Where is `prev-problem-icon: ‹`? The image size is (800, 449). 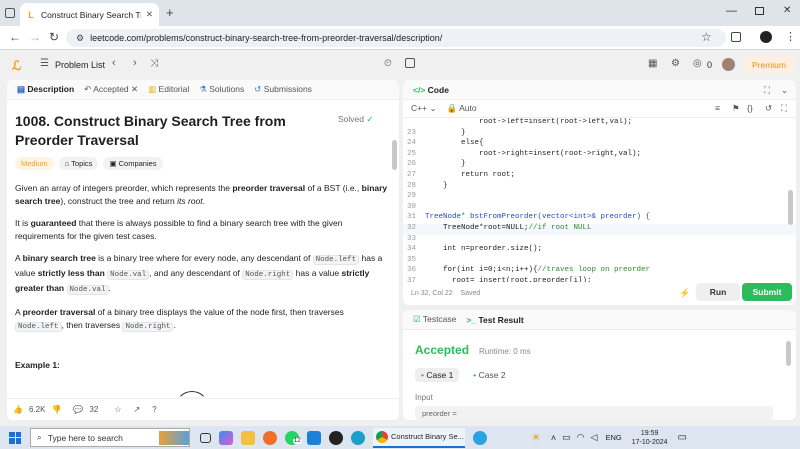 prev-problem-icon: ‹ is located at coordinates (114, 63).